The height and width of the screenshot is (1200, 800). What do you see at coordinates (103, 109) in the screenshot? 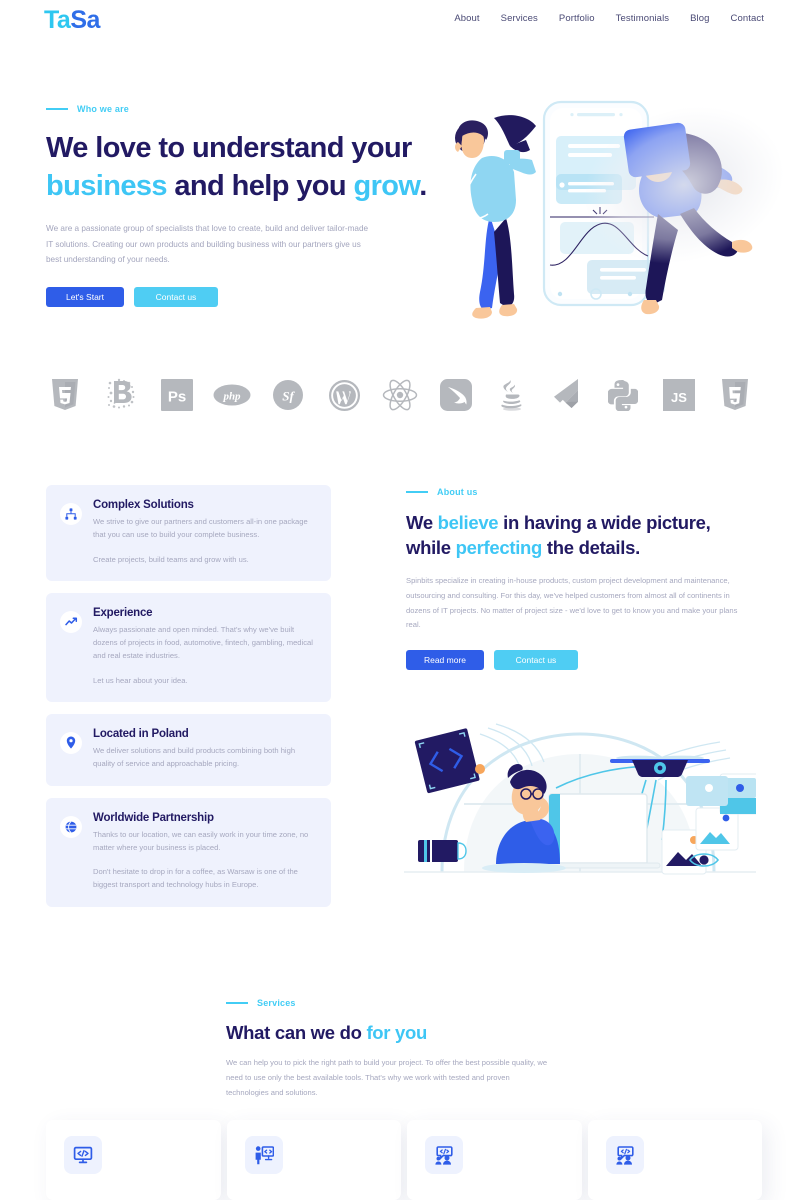
I see `hero-eyebrow-label: Who we are` at bounding box center [103, 109].